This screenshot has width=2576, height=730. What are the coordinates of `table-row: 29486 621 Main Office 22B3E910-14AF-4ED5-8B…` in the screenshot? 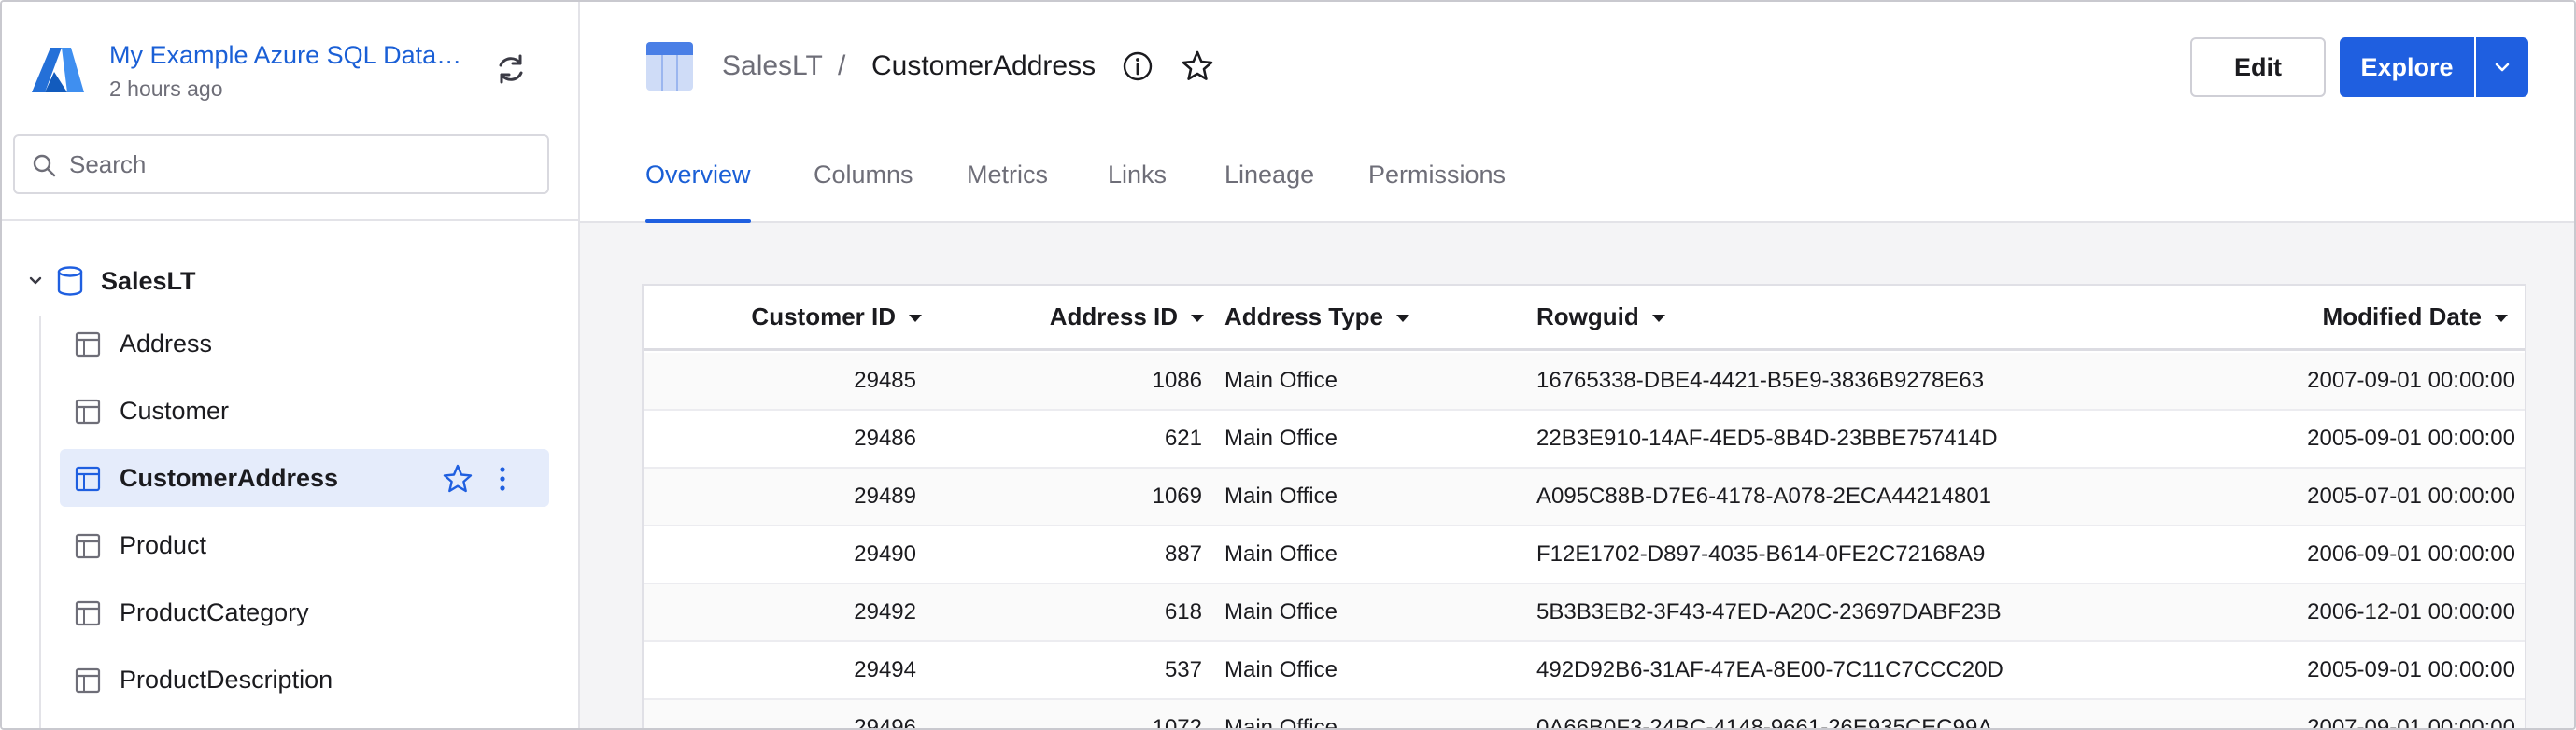 It's located at (1584, 440).